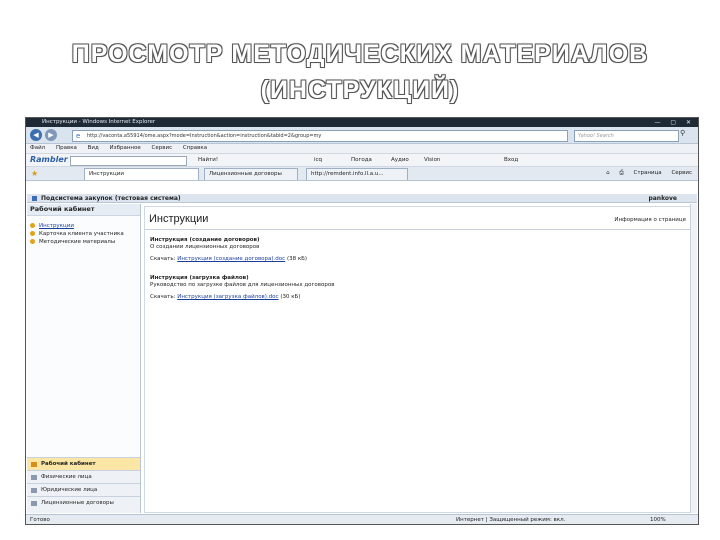  What do you see at coordinates (251, 174) in the screenshot?
I see `tab-license-contracts: Лицензионные договоры` at bounding box center [251, 174].